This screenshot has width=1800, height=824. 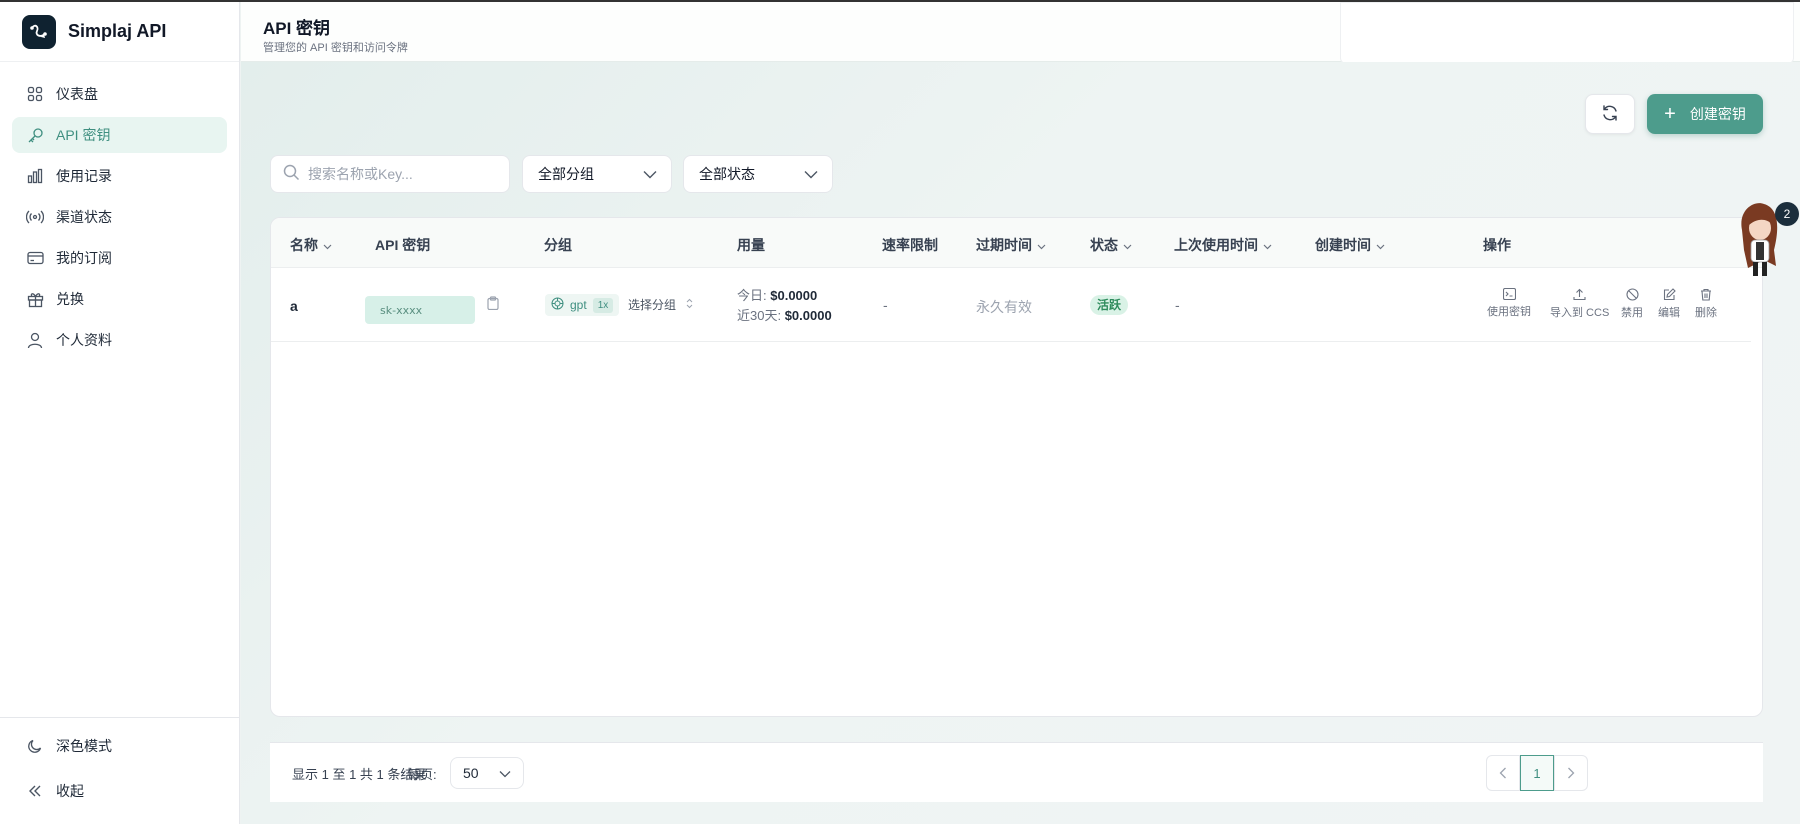 I want to click on column-api-key: API 密钥, so click(x=402, y=245).